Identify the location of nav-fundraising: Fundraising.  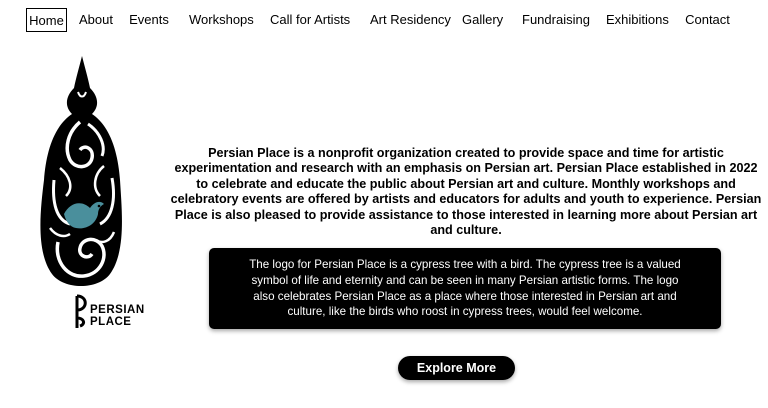
(556, 20).